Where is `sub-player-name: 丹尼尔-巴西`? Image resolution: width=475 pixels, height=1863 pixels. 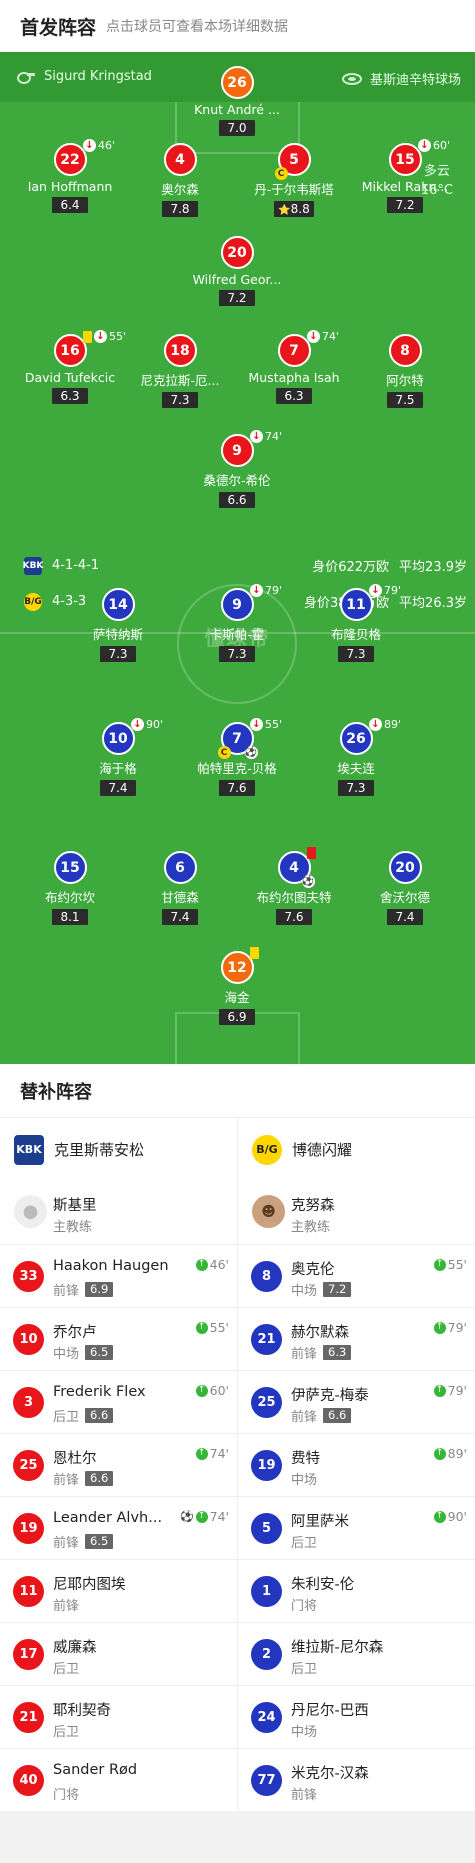
sub-player-name: 丹尼尔-巴西 is located at coordinates (330, 1711).